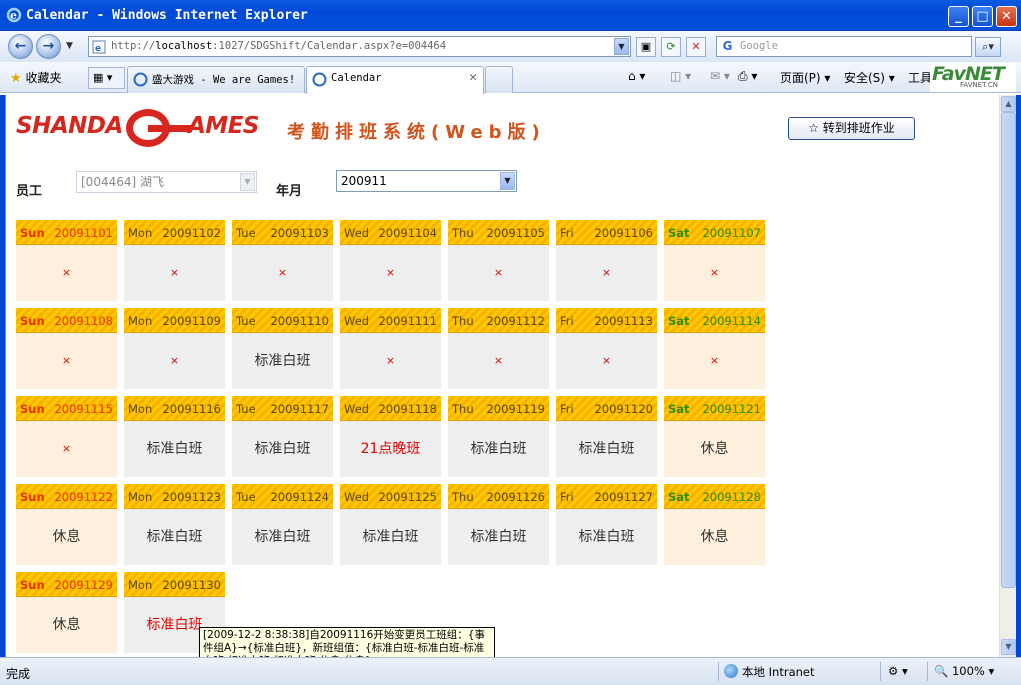  I want to click on scroll-thumb, so click(1008, 350).